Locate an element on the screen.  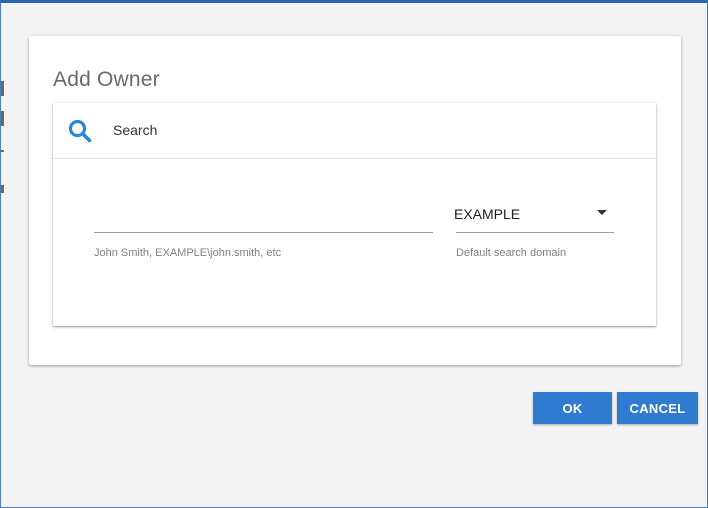
cancel-button: CANCEL is located at coordinates (657, 408).